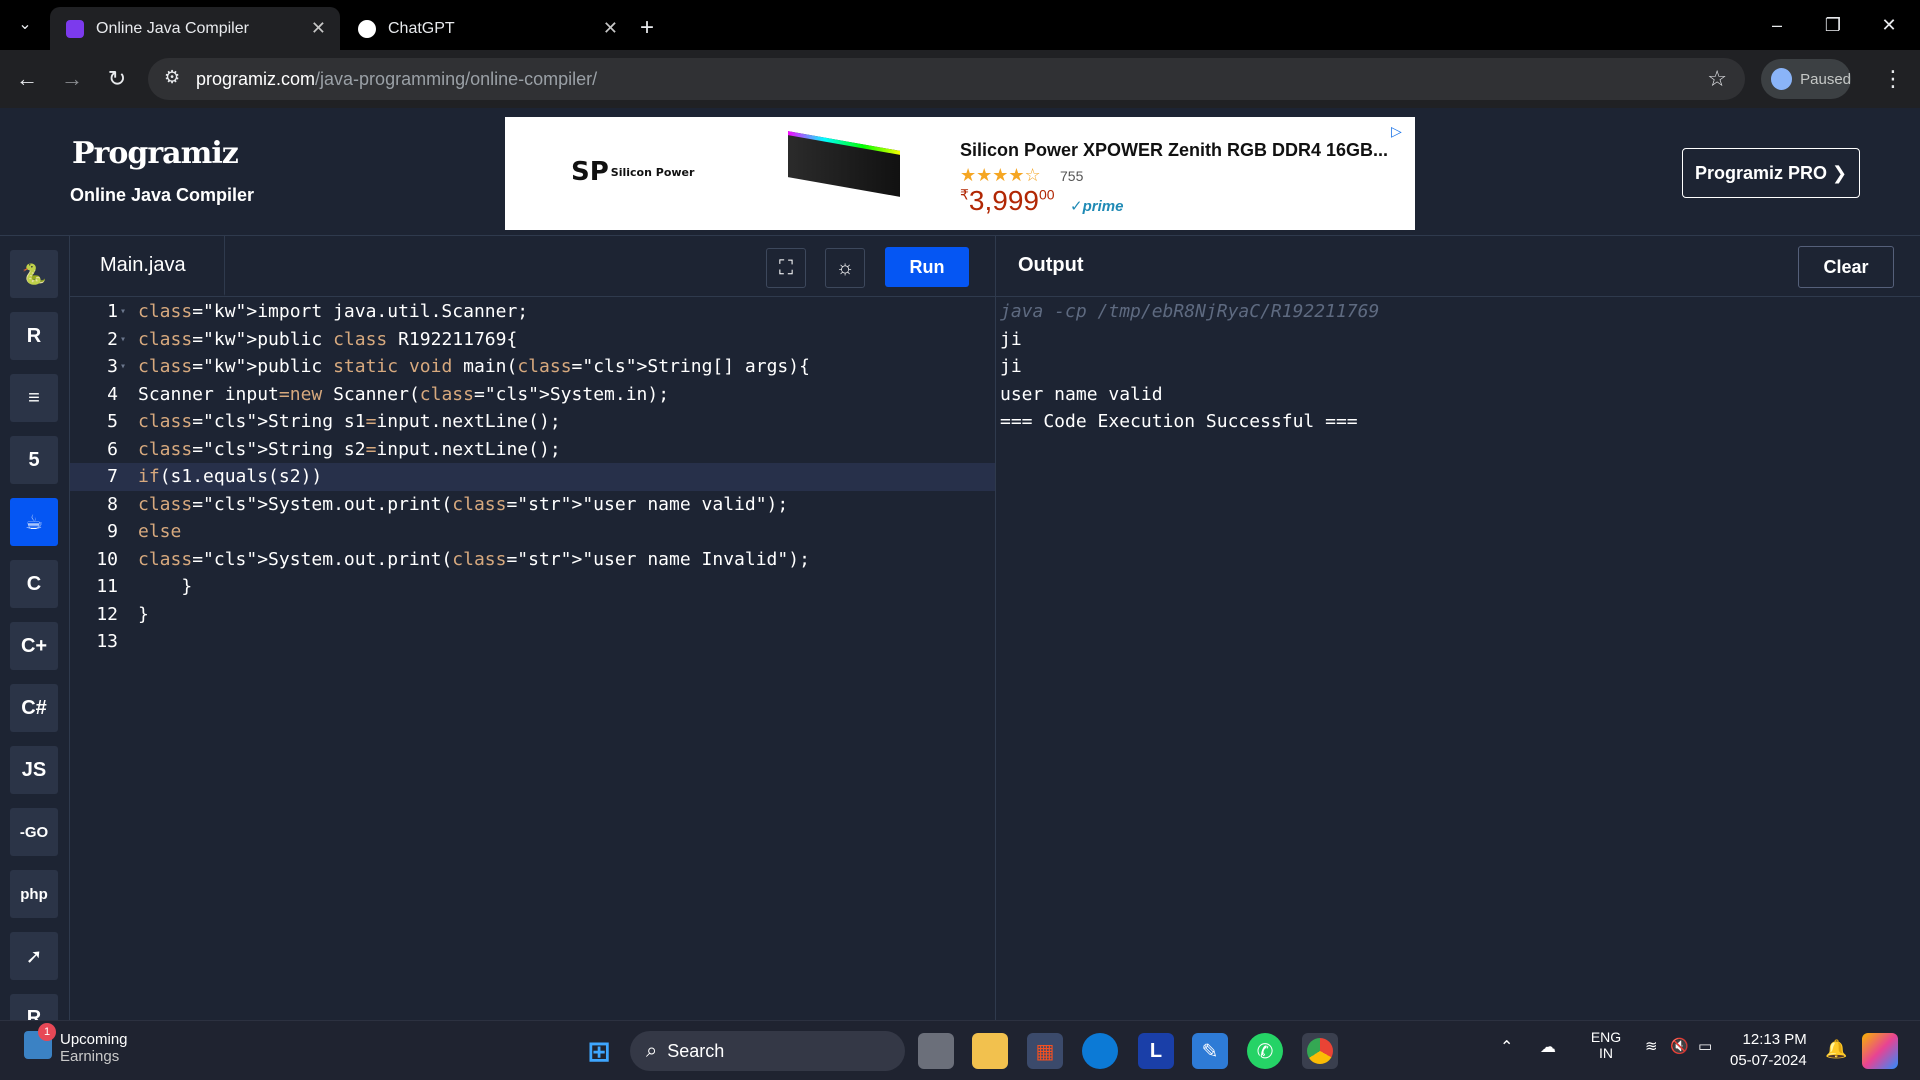  Describe the element at coordinates (1768, 1050) in the screenshot. I see `clock: 12:13 PM 05-07-2024` at that location.